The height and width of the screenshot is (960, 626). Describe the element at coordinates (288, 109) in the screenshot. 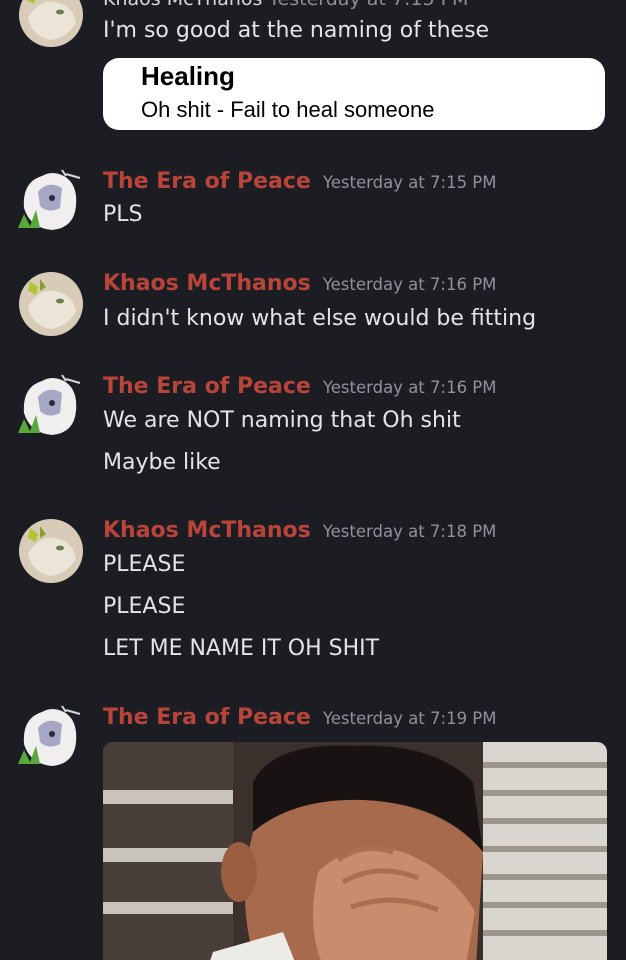

I see `embed-body: Oh shit - Fail to heal someone` at that location.